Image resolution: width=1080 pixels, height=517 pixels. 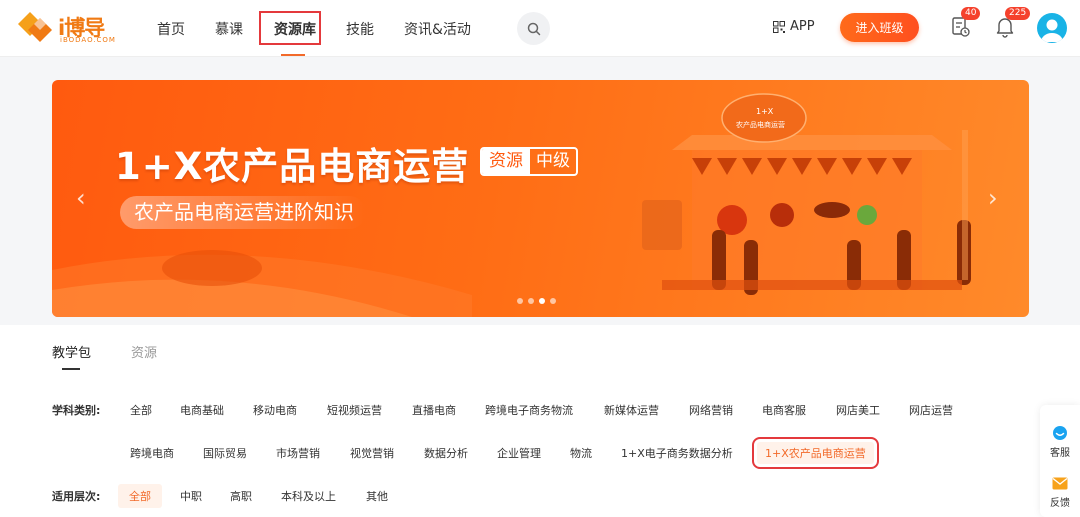 What do you see at coordinates (529, 410) in the screenshot?
I see `subject-chip: 跨境电子商务物流` at bounding box center [529, 410].